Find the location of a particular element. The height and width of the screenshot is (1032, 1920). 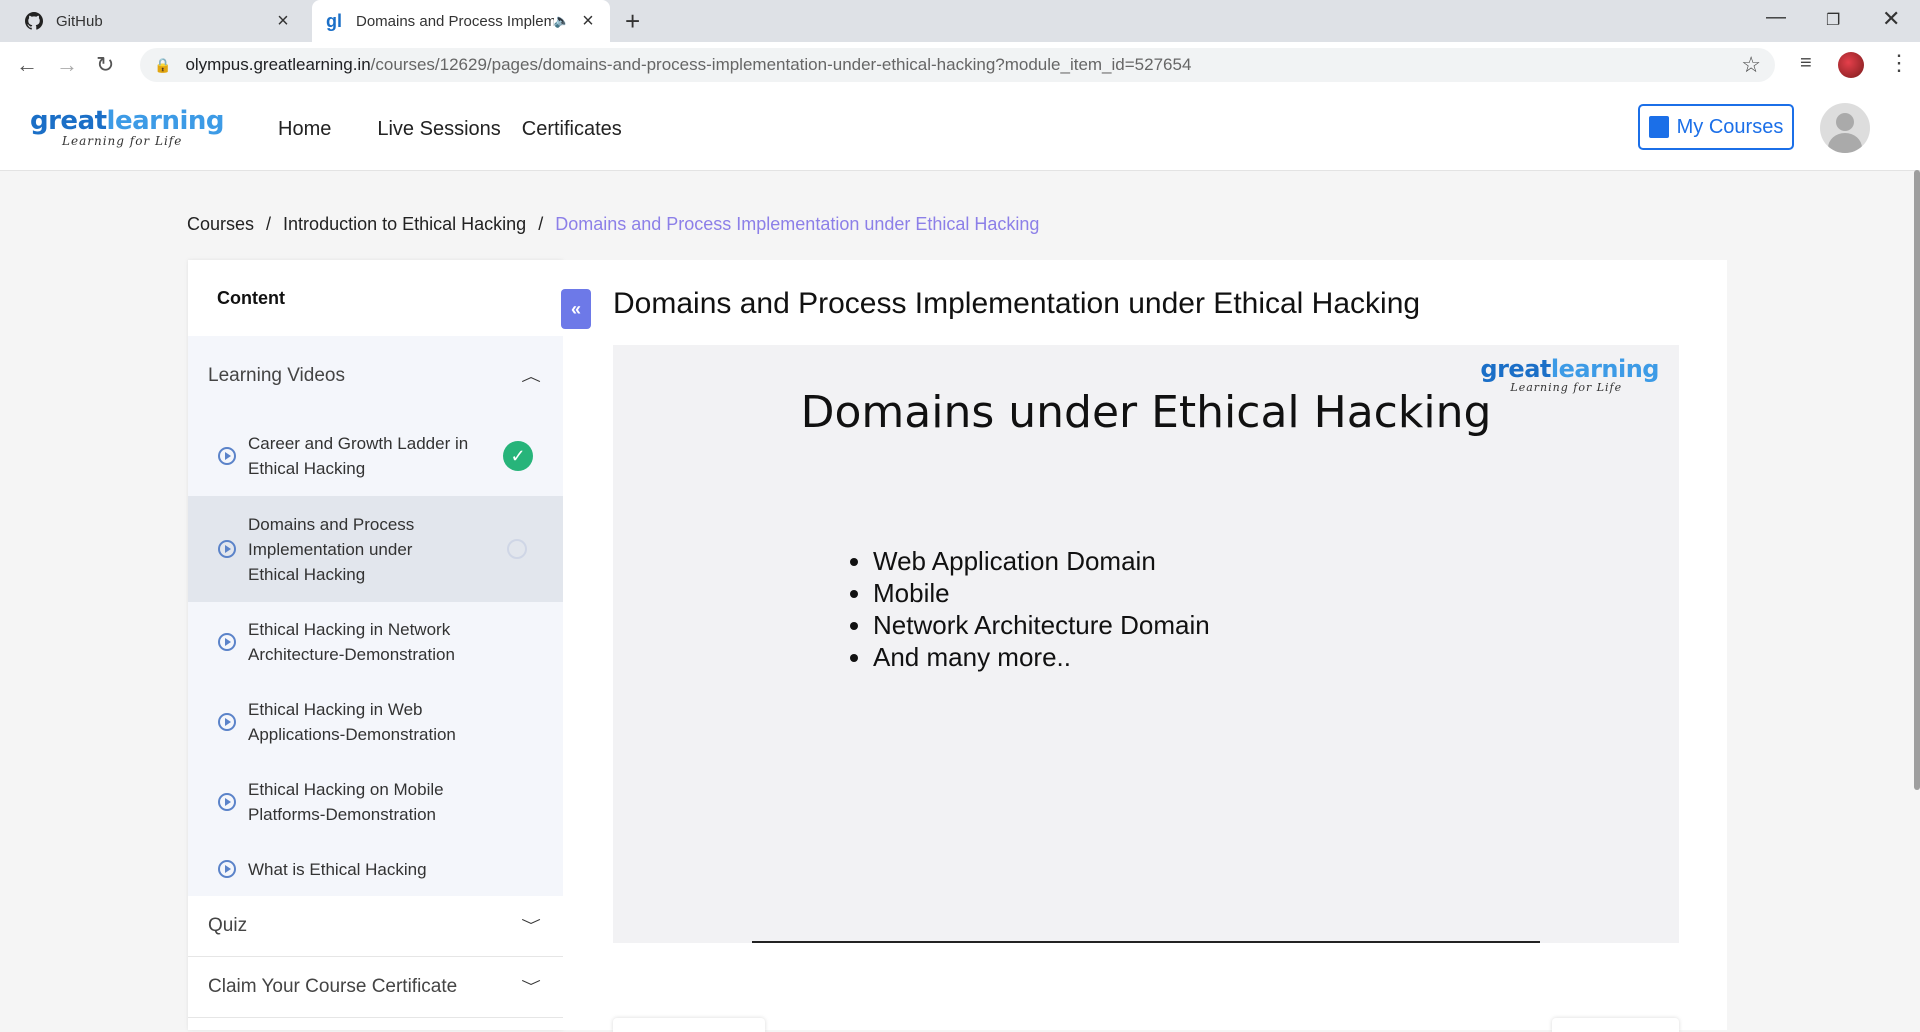

section-toggle-certificate: Claim Your Course Certificate ﹀ is located at coordinates (375, 987).